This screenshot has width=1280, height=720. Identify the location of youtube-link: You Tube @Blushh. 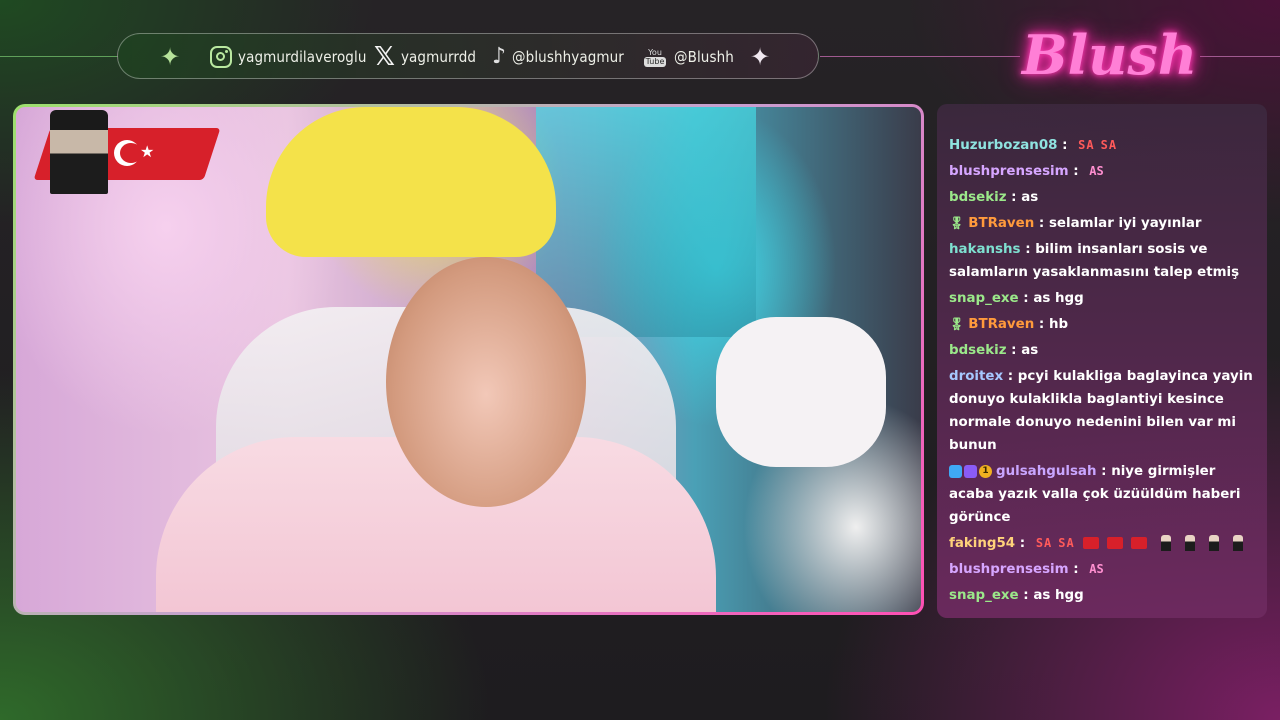
(688, 57).